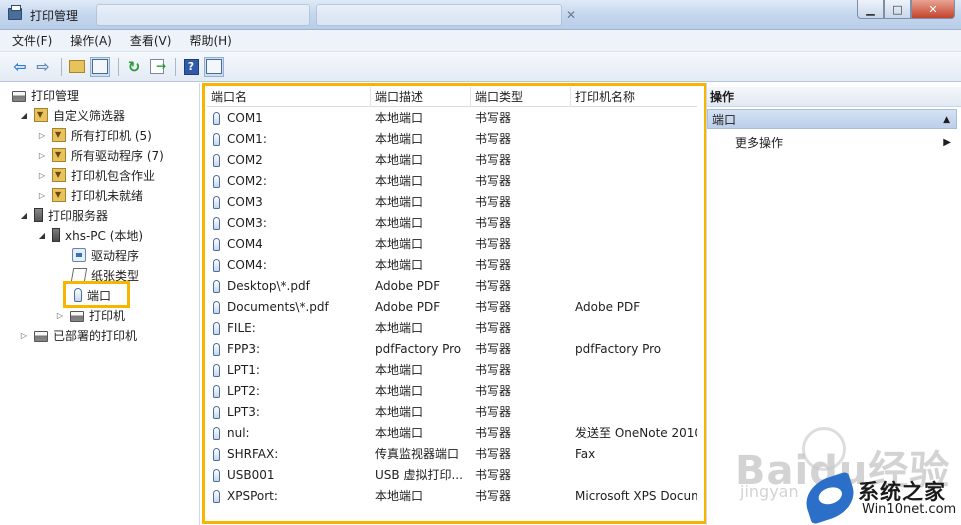 Image resolution: width=961 pixels, height=525 pixels. Describe the element at coordinates (292, 181) in the screenshot. I see `port-name-cell: COM2:` at that location.